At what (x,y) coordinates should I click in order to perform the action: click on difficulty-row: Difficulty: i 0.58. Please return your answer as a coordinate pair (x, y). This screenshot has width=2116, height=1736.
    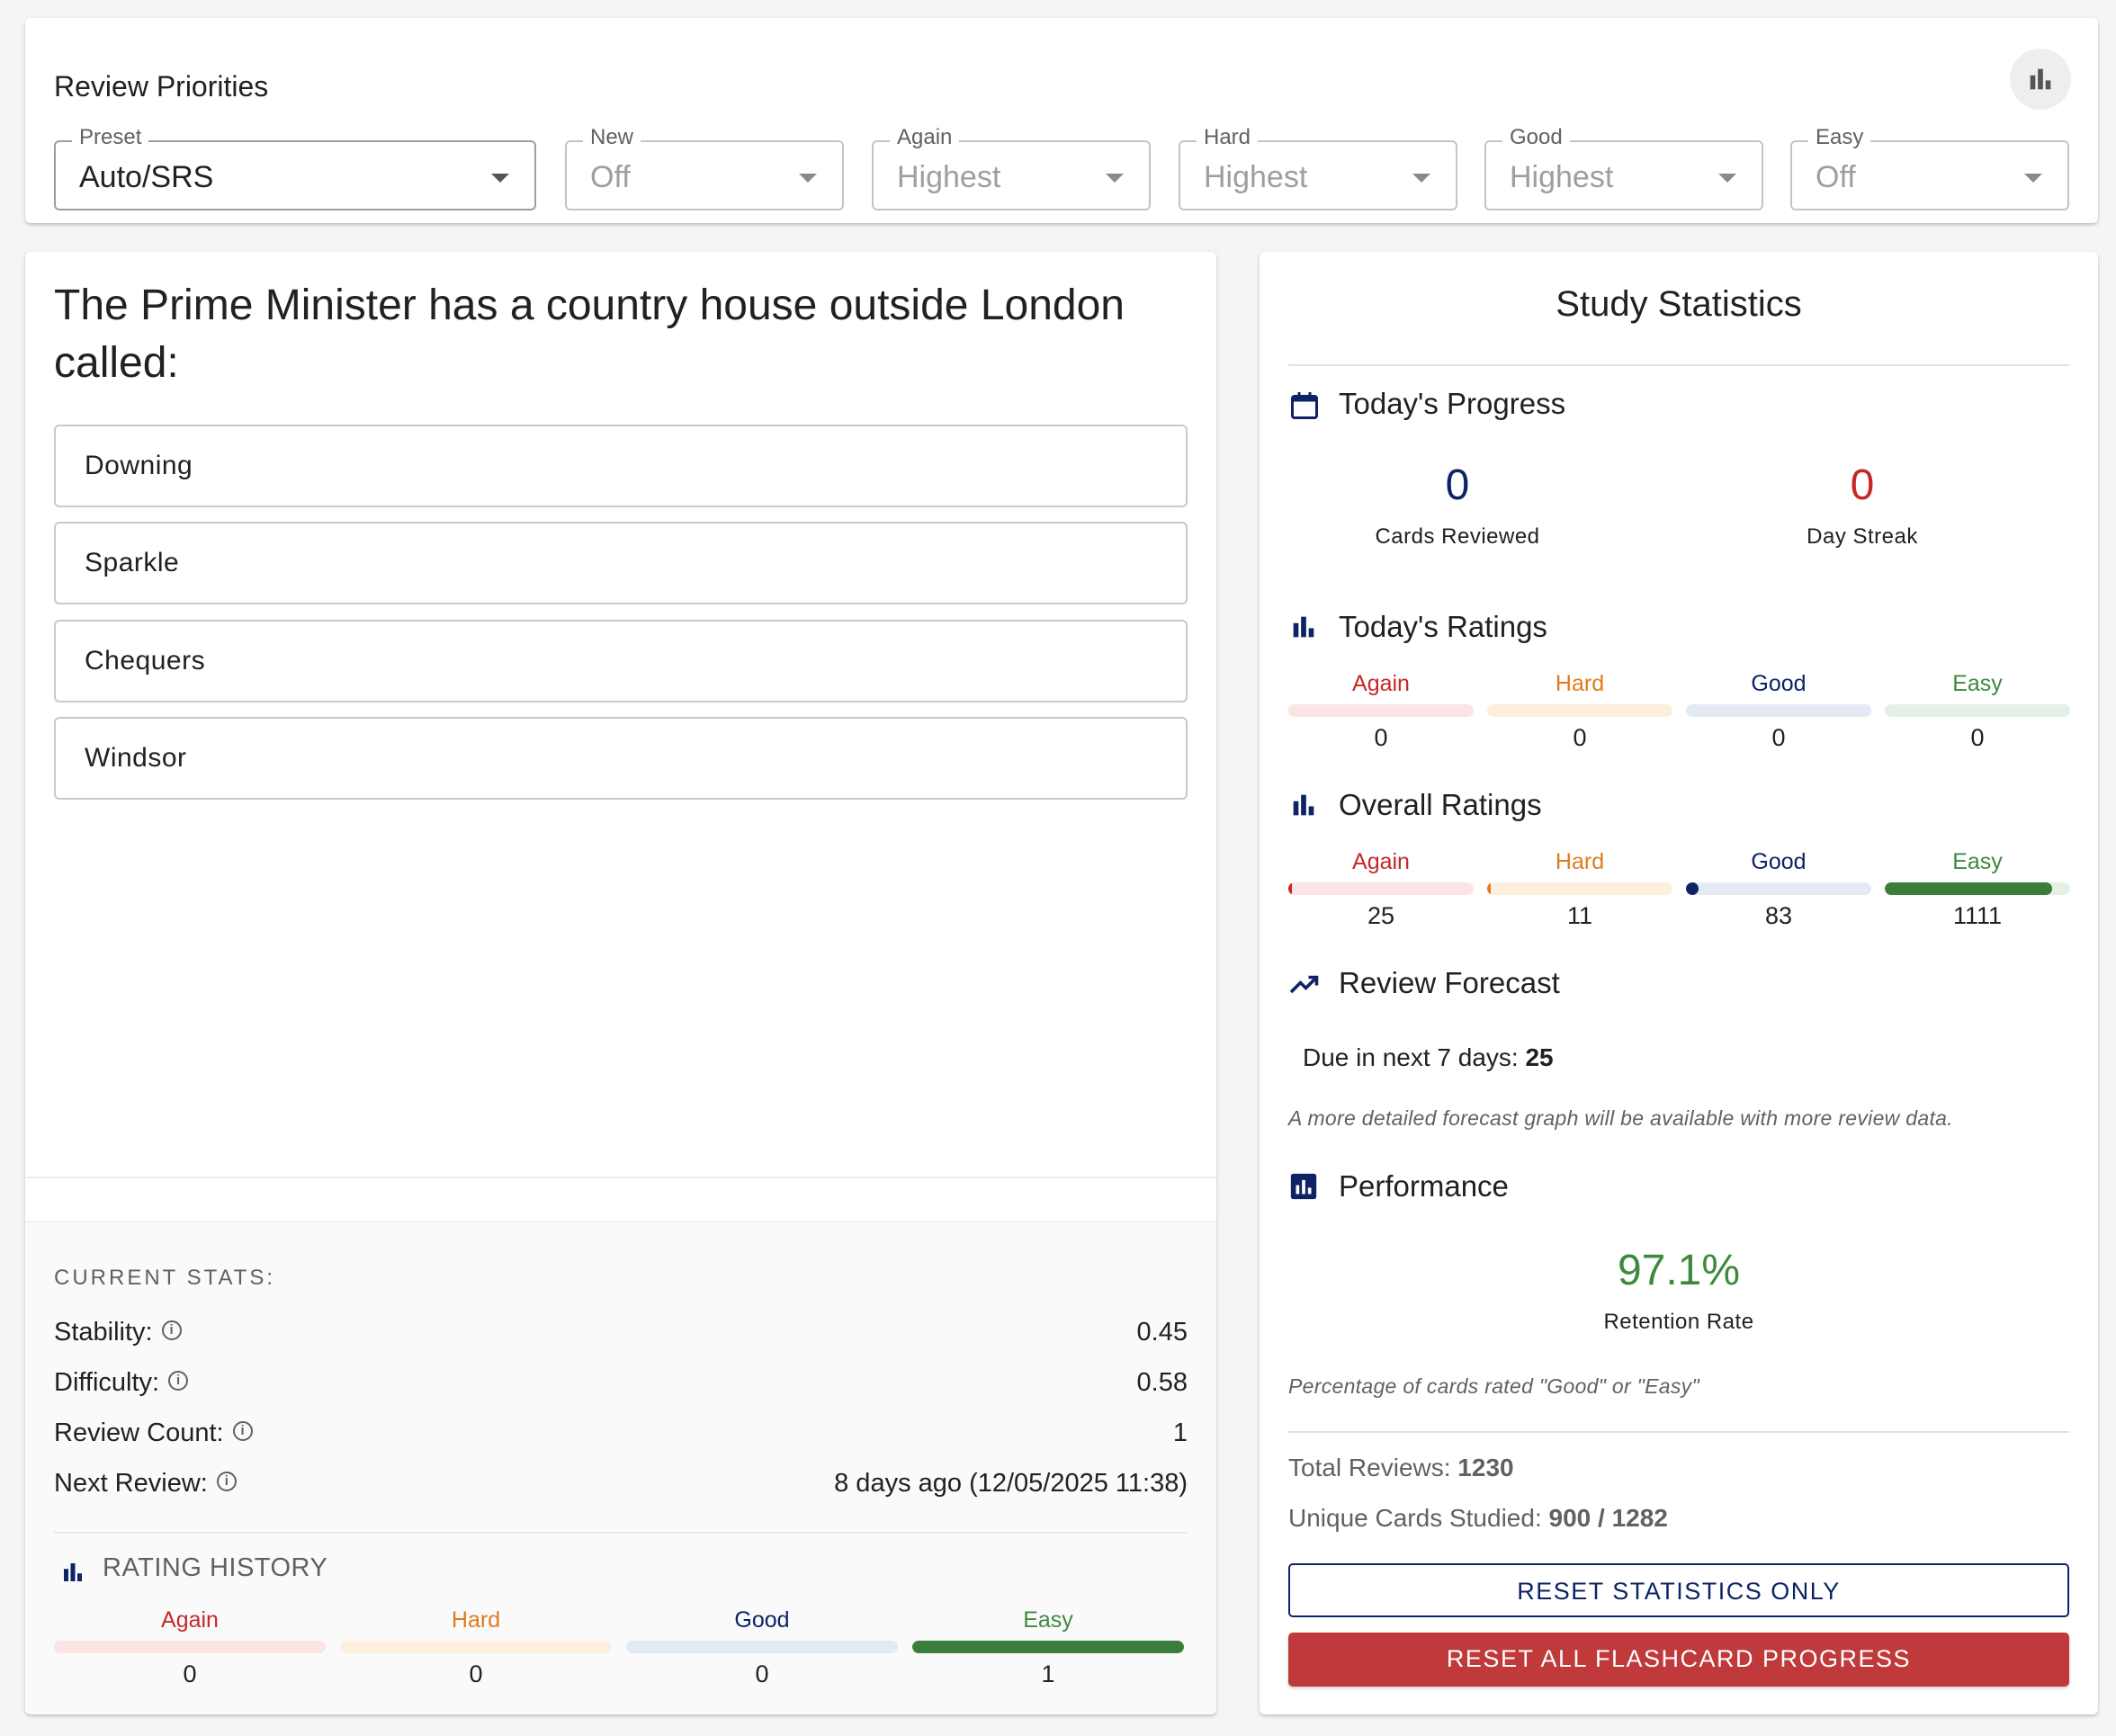
    Looking at the image, I should click on (621, 1386).